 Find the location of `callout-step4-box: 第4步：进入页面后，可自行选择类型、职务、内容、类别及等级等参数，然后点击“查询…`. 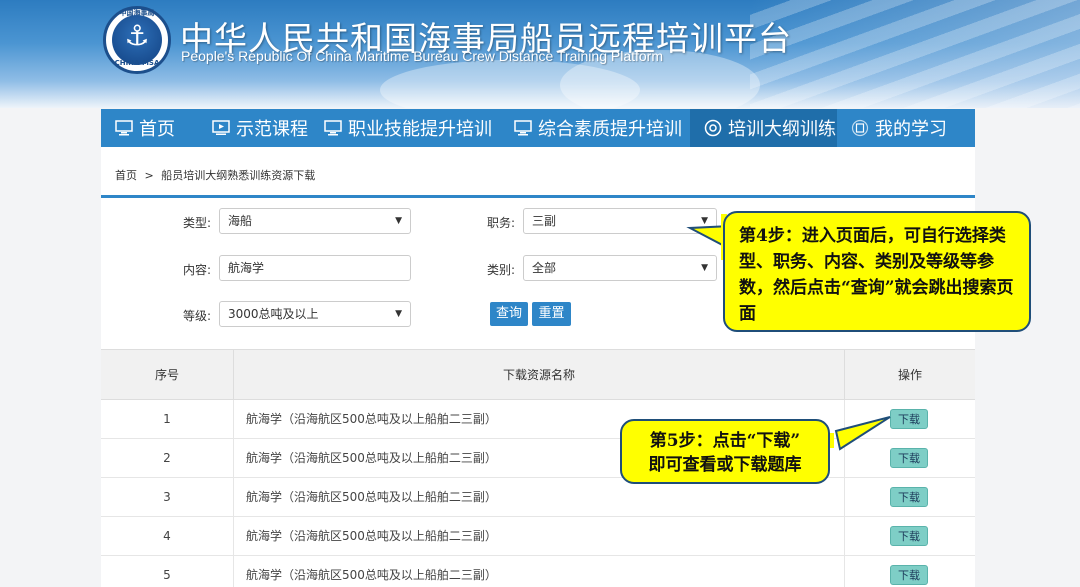

callout-step4-box: 第4步：进入页面后，可自行选择类型、职务、内容、类别及等级等参数，然后点击“查询… is located at coordinates (877, 271).